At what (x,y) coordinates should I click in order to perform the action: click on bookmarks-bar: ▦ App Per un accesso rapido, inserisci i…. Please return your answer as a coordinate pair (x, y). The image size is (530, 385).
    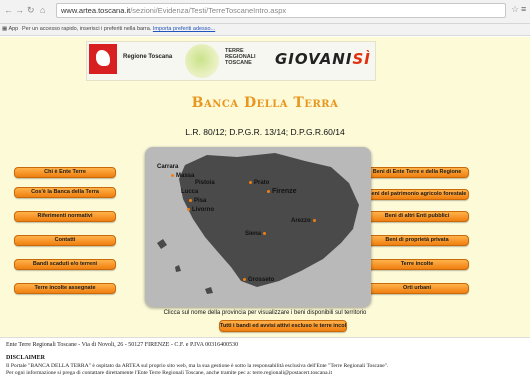
    Looking at the image, I should click on (265, 30).